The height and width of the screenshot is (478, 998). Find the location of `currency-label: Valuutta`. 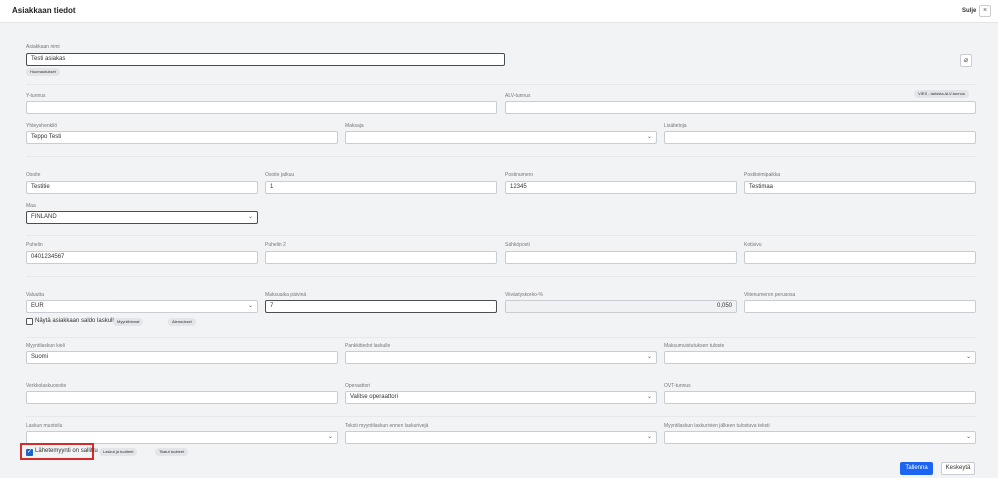

currency-label: Valuutta is located at coordinates (35, 295).